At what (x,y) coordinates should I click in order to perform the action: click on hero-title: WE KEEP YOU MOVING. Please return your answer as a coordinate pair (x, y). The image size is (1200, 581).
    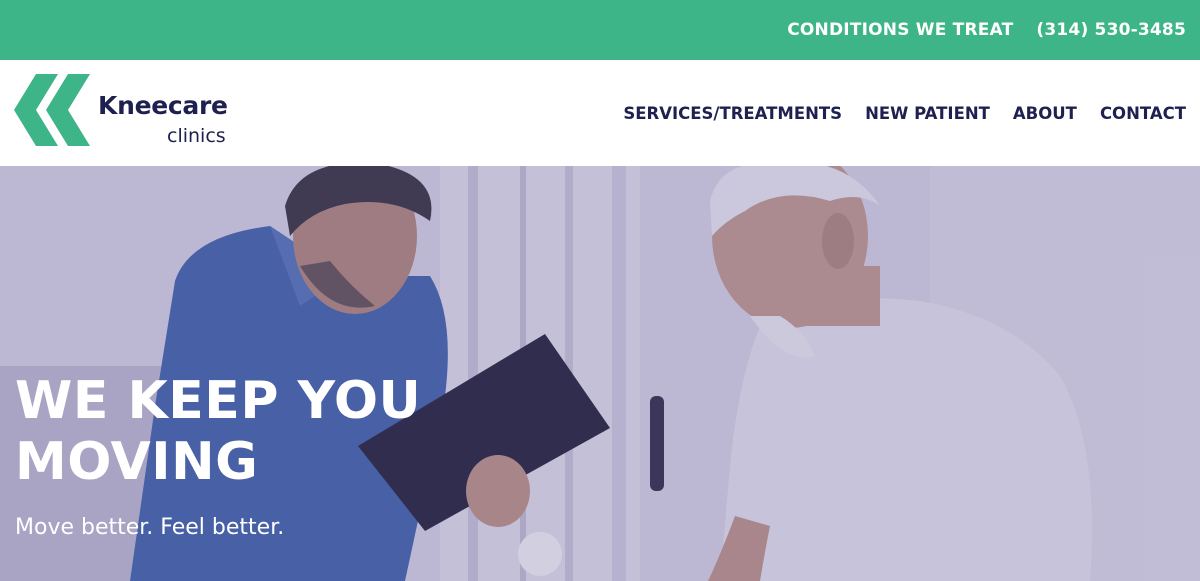
    Looking at the image, I should click on (295, 432).